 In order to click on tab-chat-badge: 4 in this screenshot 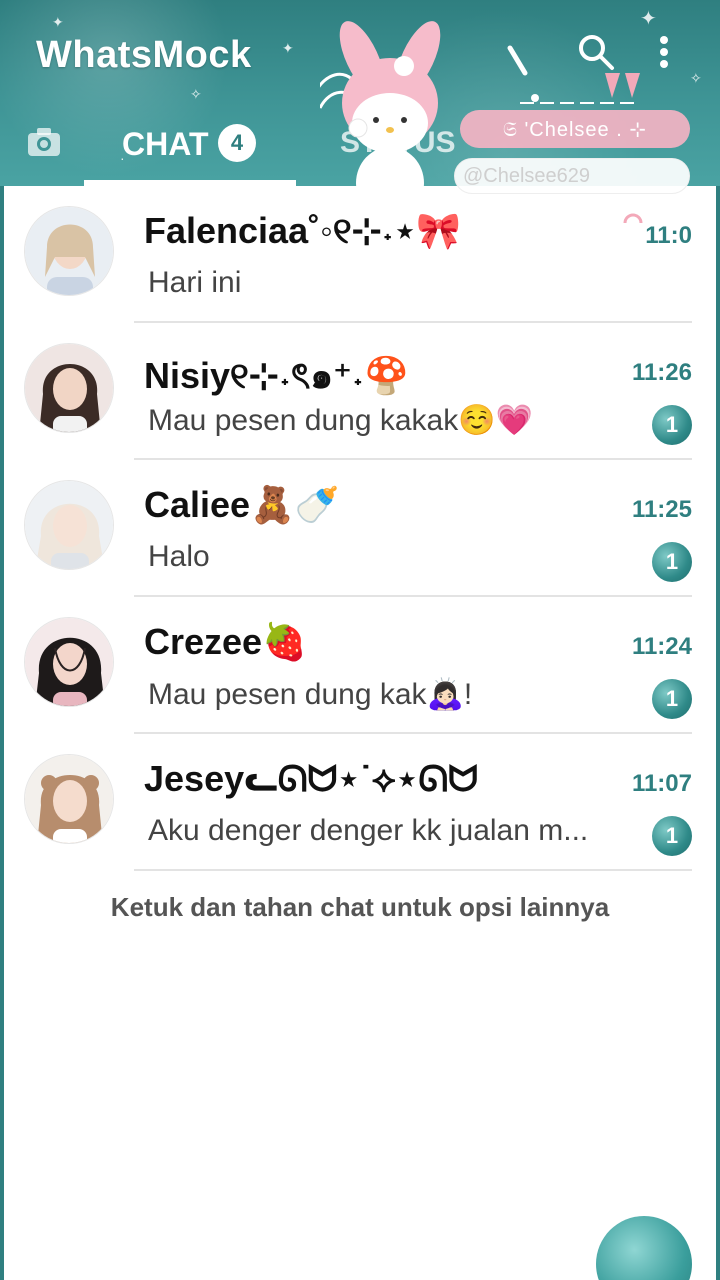, I will do `click(237, 143)`.